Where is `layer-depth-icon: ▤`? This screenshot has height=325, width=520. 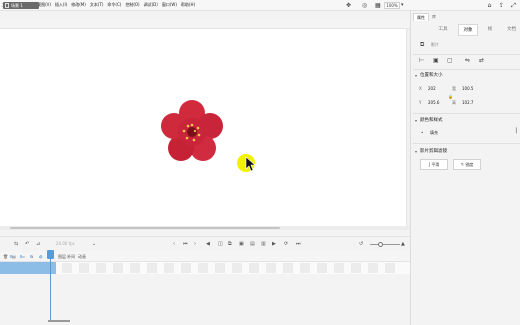
layer-depth-icon: ▤ is located at coordinates (252, 244).